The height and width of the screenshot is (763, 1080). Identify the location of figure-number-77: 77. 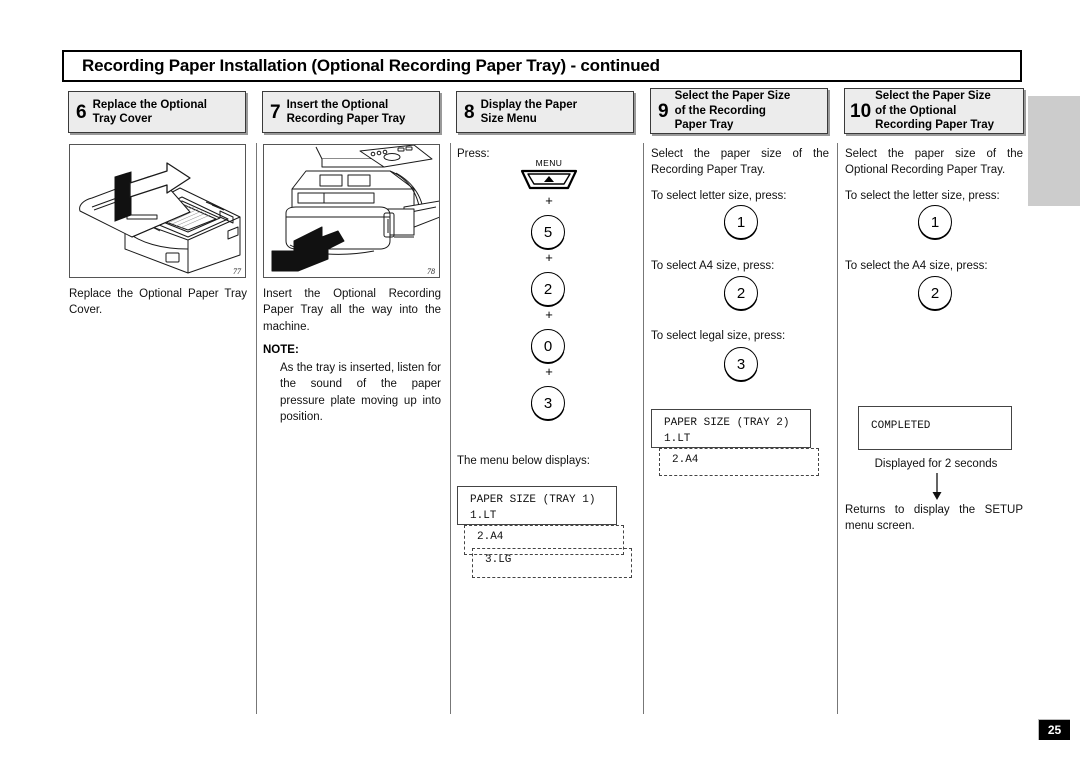
(237, 271).